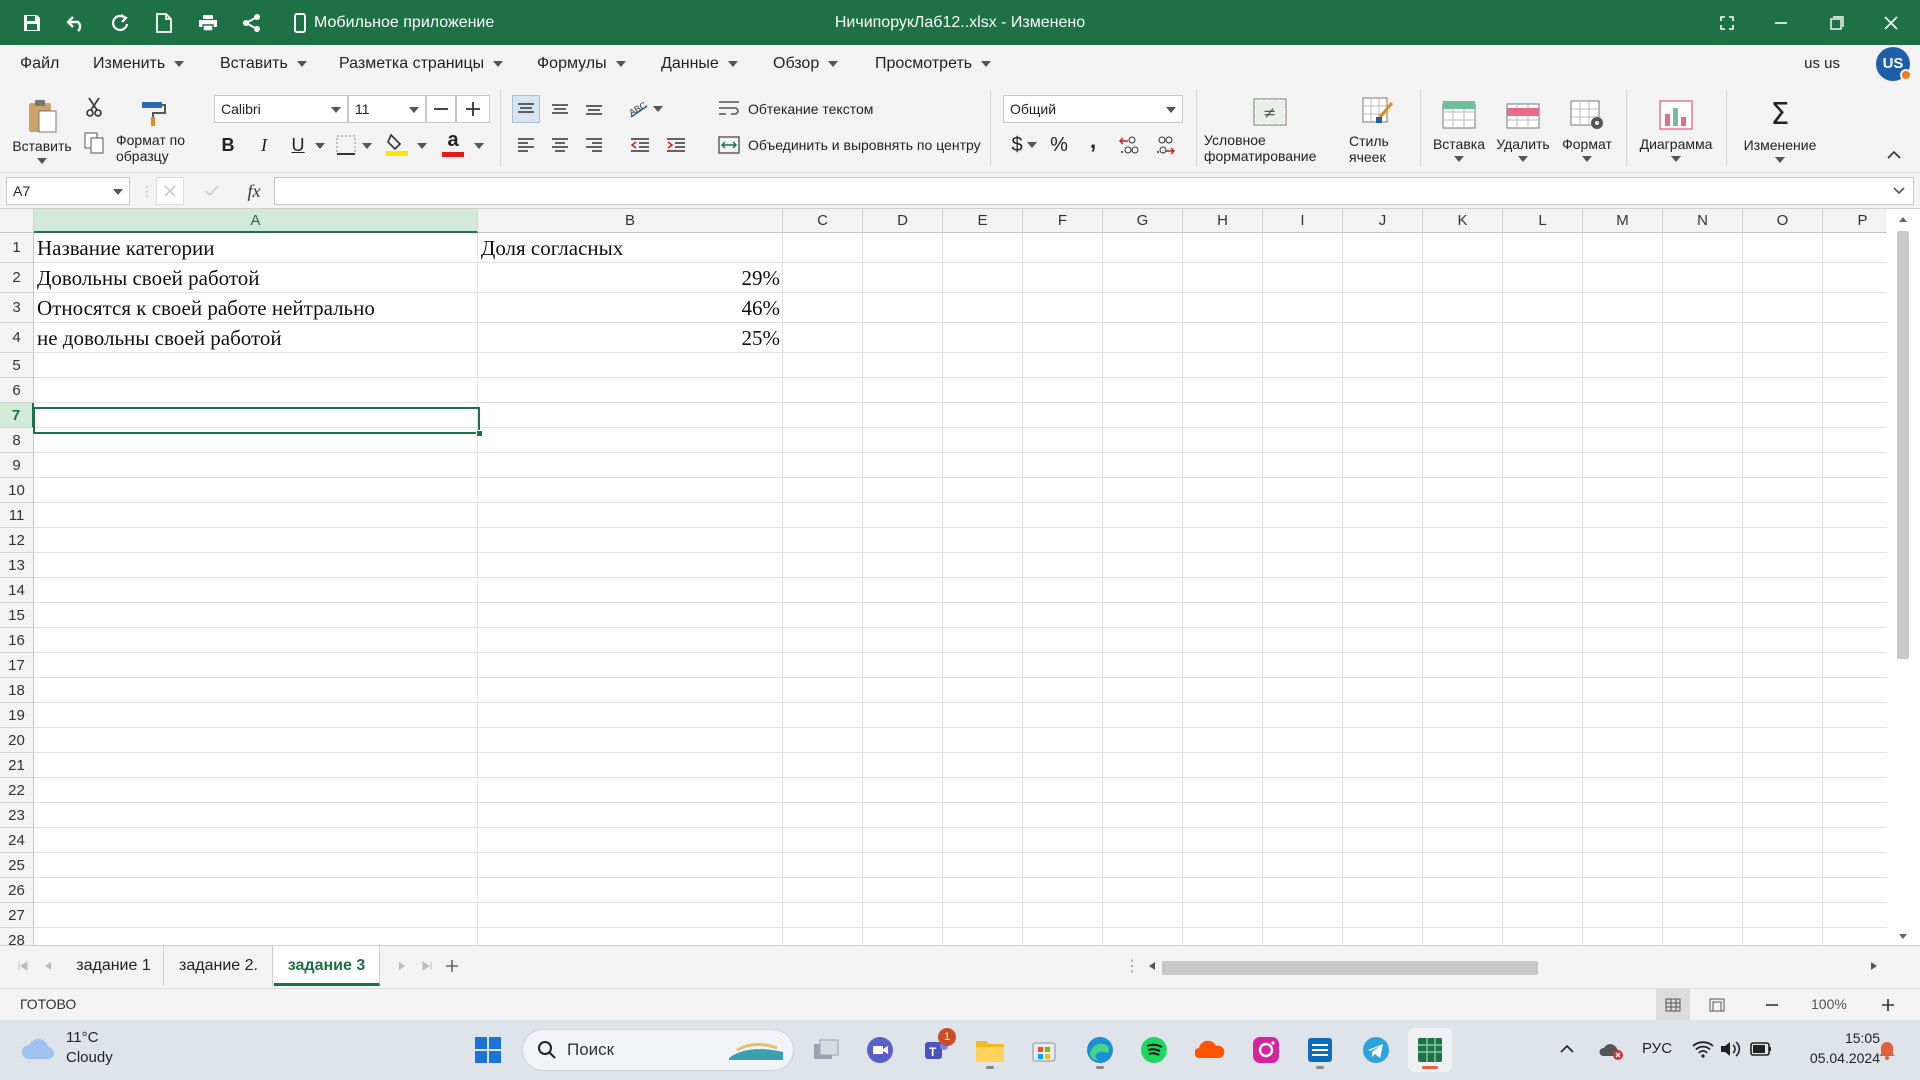 The height and width of the screenshot is (1080, 1920). Describe the element at coordinates (1761, 1049) in the screenshot. I see `battery-icon` at that location.